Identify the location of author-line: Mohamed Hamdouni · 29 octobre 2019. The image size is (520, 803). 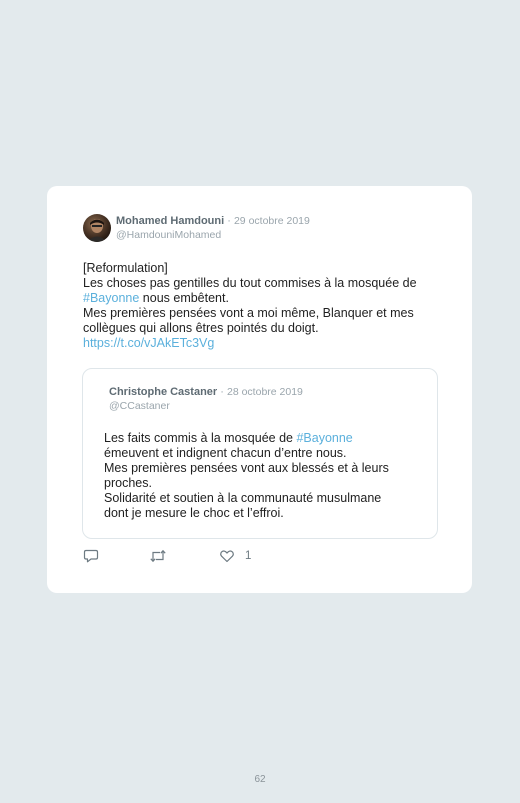
(213, 221).